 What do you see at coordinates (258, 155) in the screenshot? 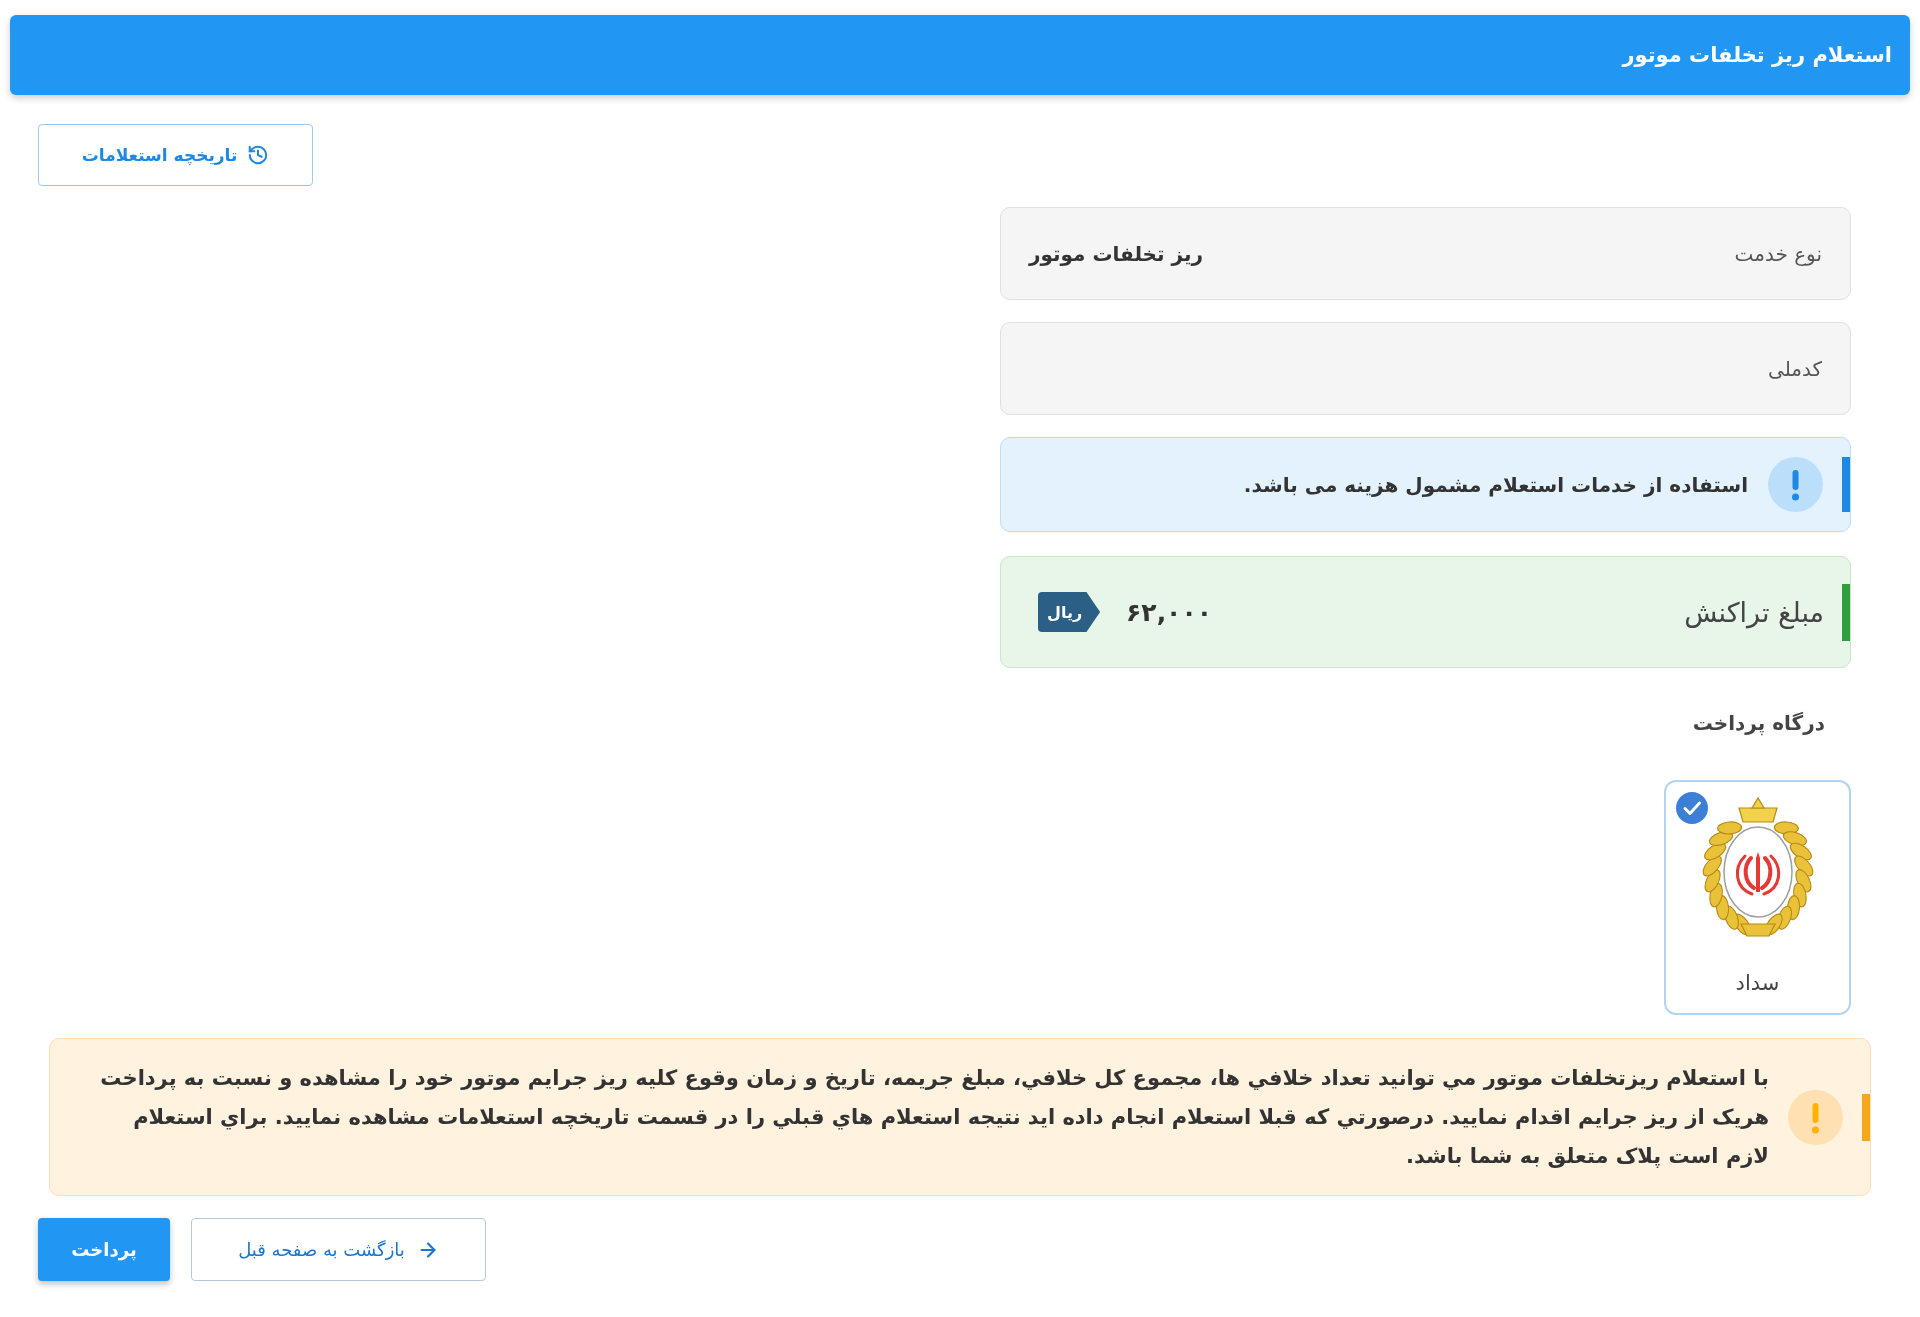
I see `history-icon` at bounding box center [258, 155].